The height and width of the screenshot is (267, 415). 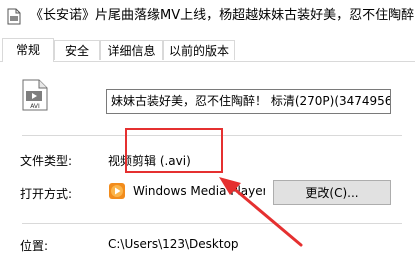 I want to click on tab-general: 常规, so click(x=28, y=50).